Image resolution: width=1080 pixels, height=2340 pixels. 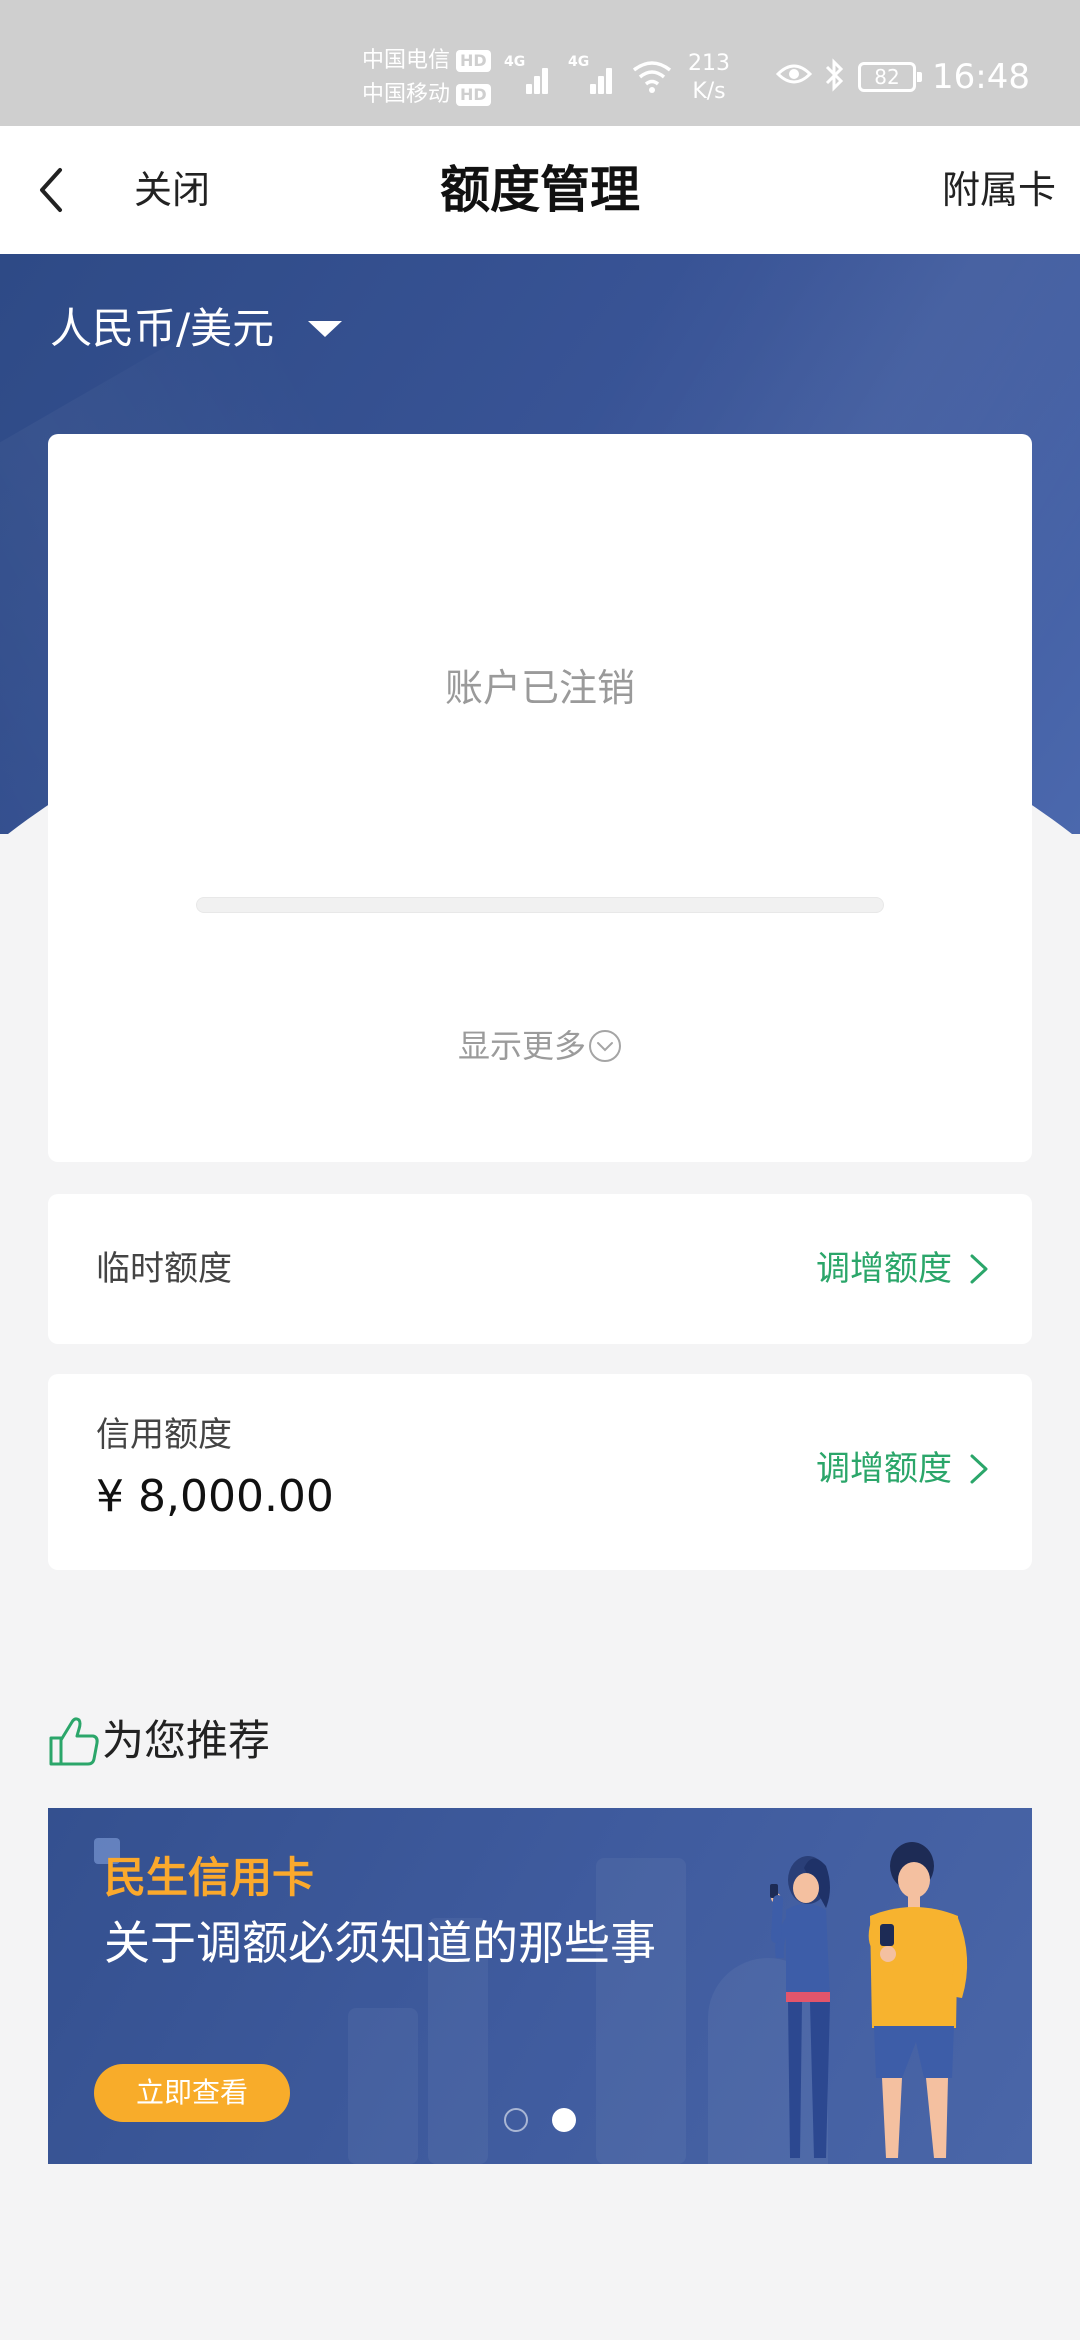 I want to click on limit-progress-bar, so click(x=540, y=905).